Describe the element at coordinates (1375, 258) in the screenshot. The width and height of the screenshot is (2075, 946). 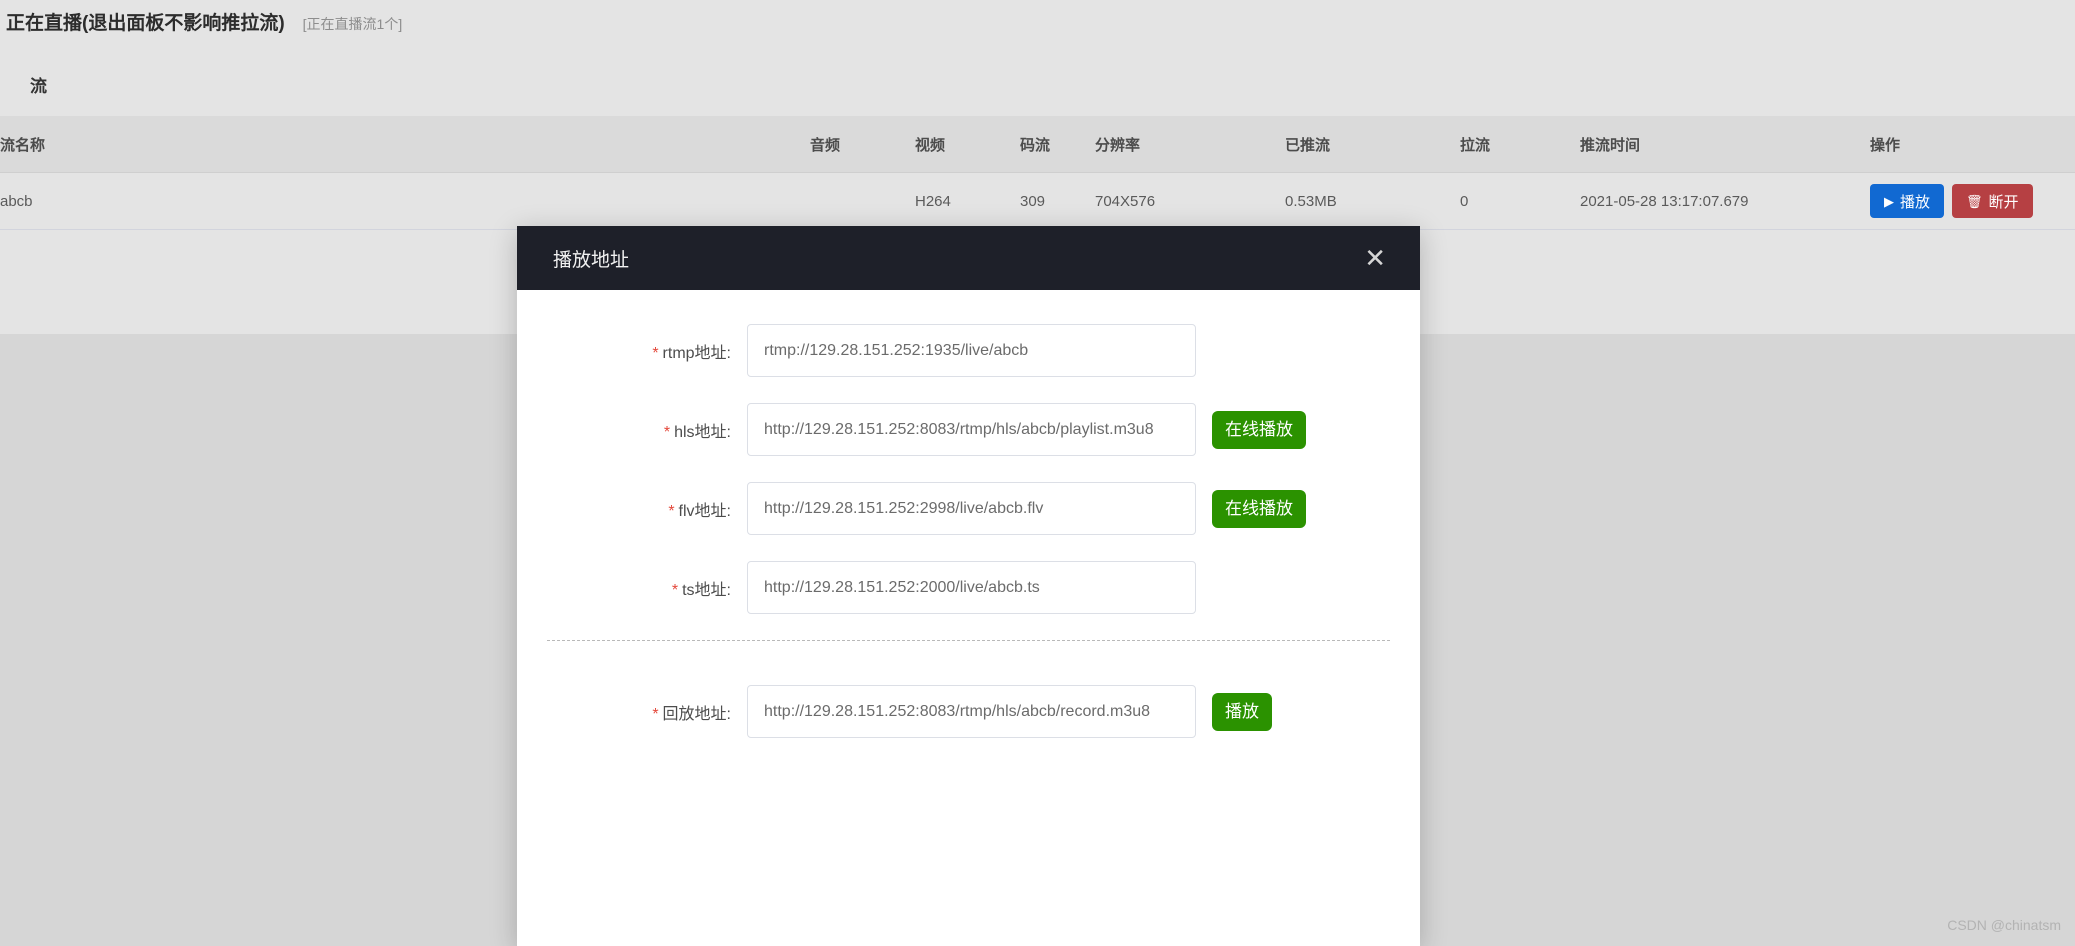
I see `close-icon: ✕` at that location.